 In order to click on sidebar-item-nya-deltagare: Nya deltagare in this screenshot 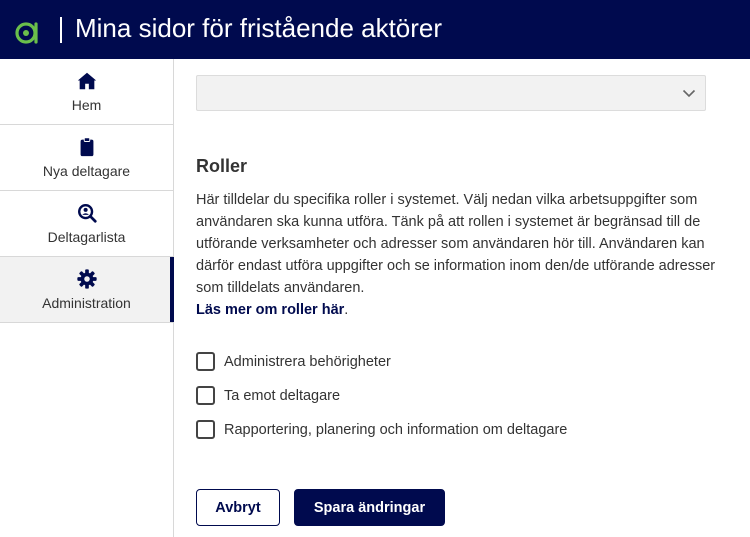, I will do `click(86, 158)`.